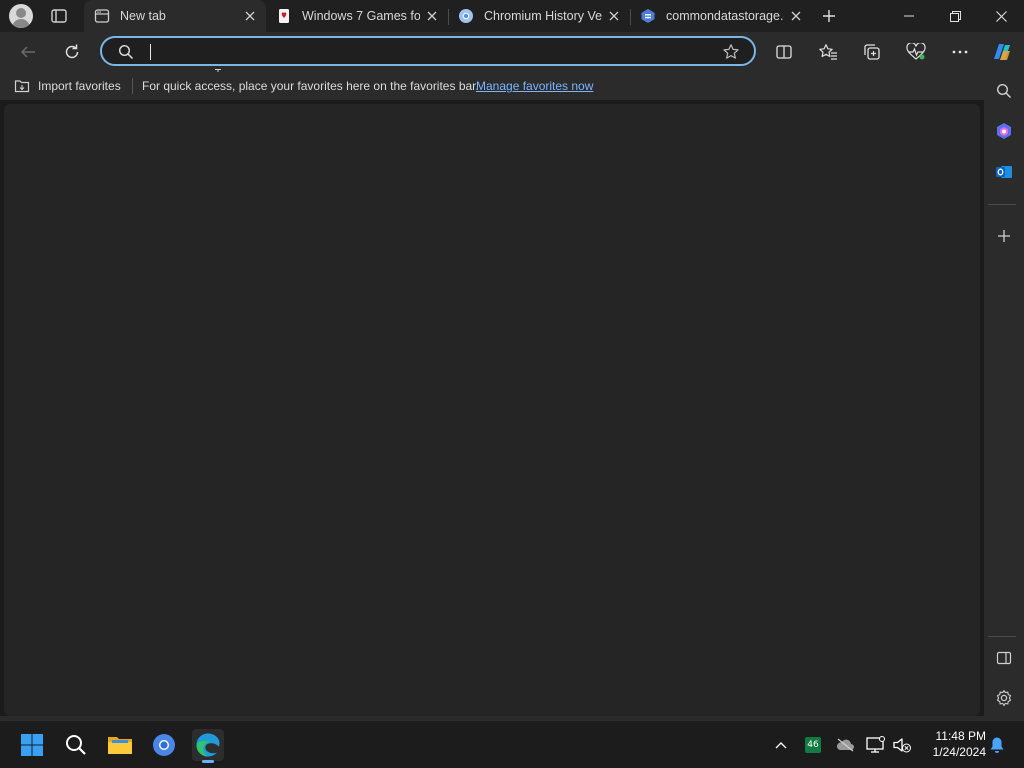 The width and height of the screenshot is (1024, 768). I want to click on tab-new-tab: New tab, so click(175, 16).